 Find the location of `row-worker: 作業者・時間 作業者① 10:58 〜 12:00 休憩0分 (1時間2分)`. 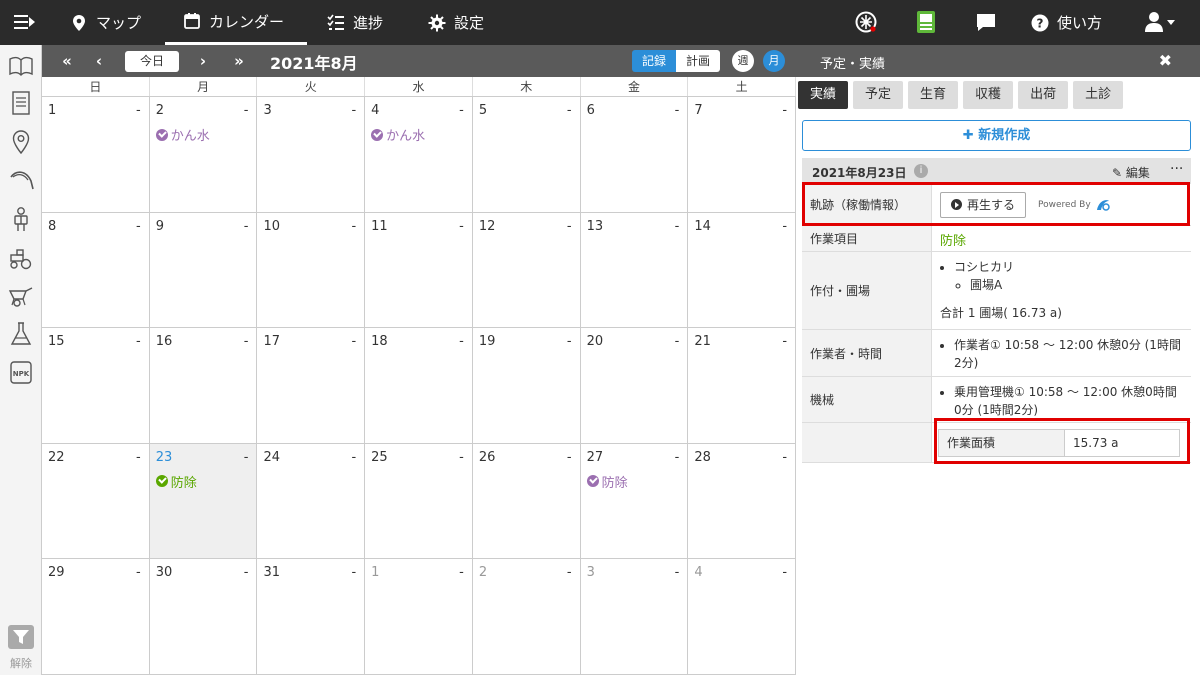

row-worker: 作業者・時間 作業者① 10:58 〜 12:00 休憩0分 (1時間2分) is located at coordinates (996, 353).